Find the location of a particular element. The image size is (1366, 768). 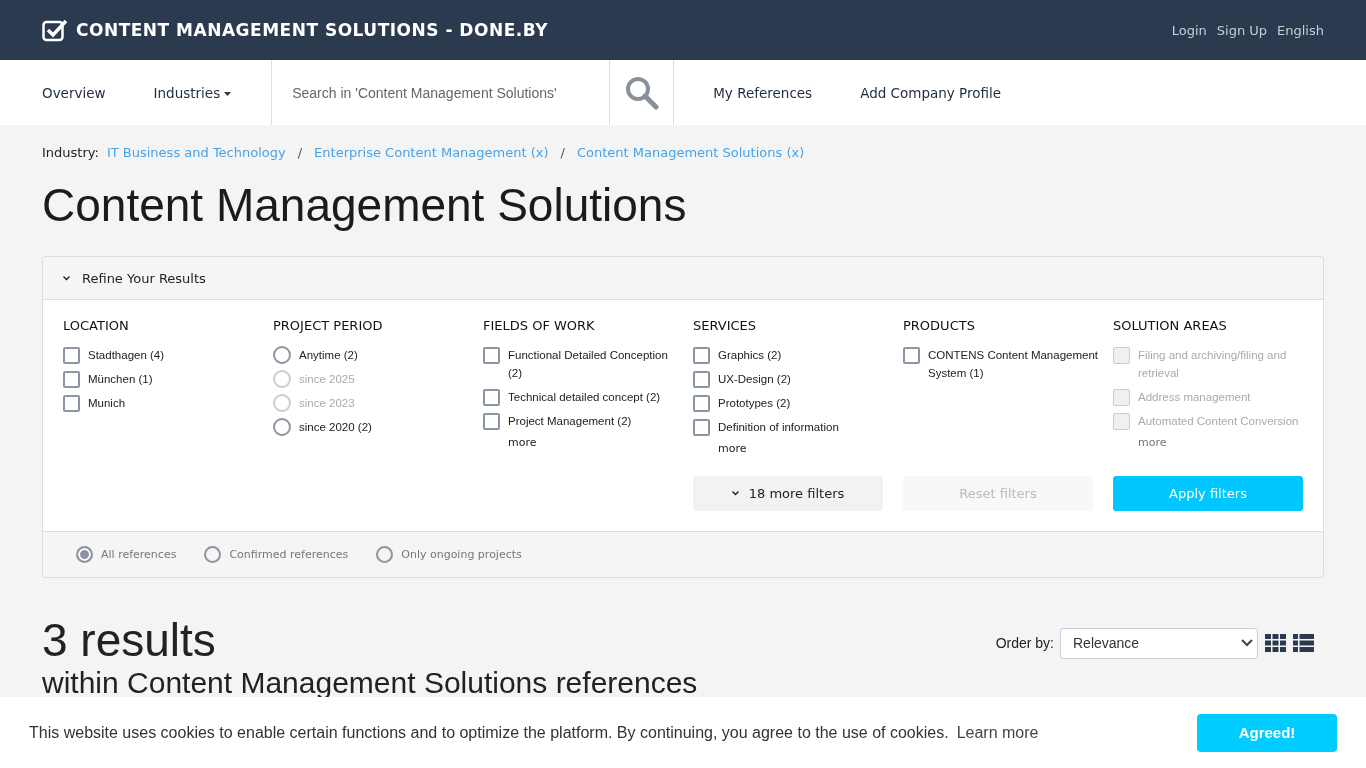

chevron-icon is located at coordinates (735, 493).